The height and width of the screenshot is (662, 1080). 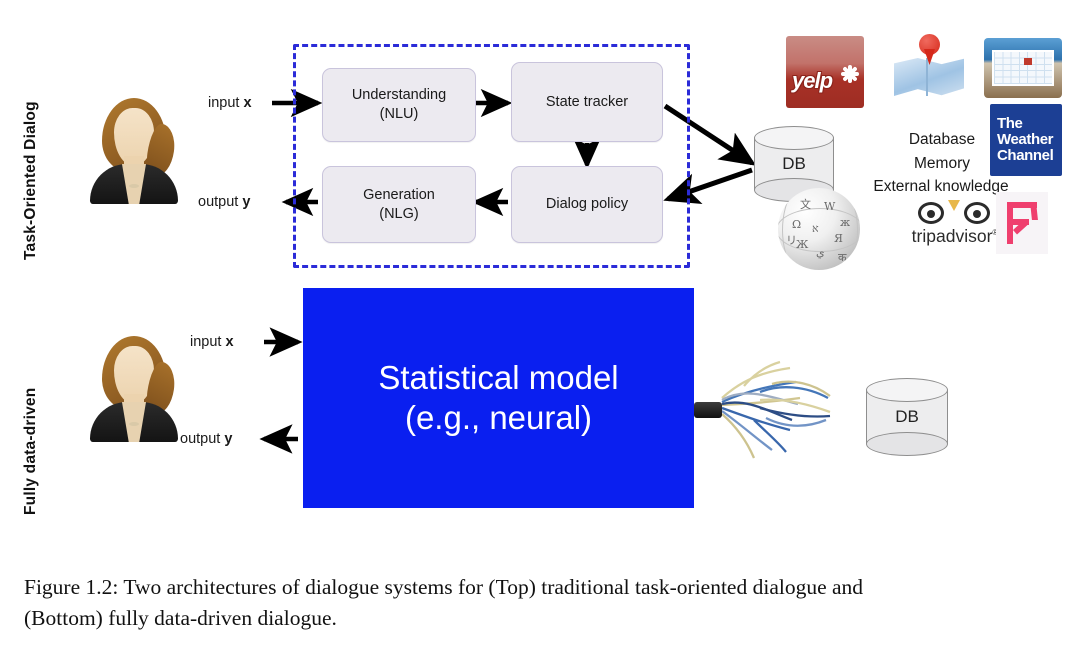 I want to click on database-cylinder-bottom: DB, so click(x=907, y=417).